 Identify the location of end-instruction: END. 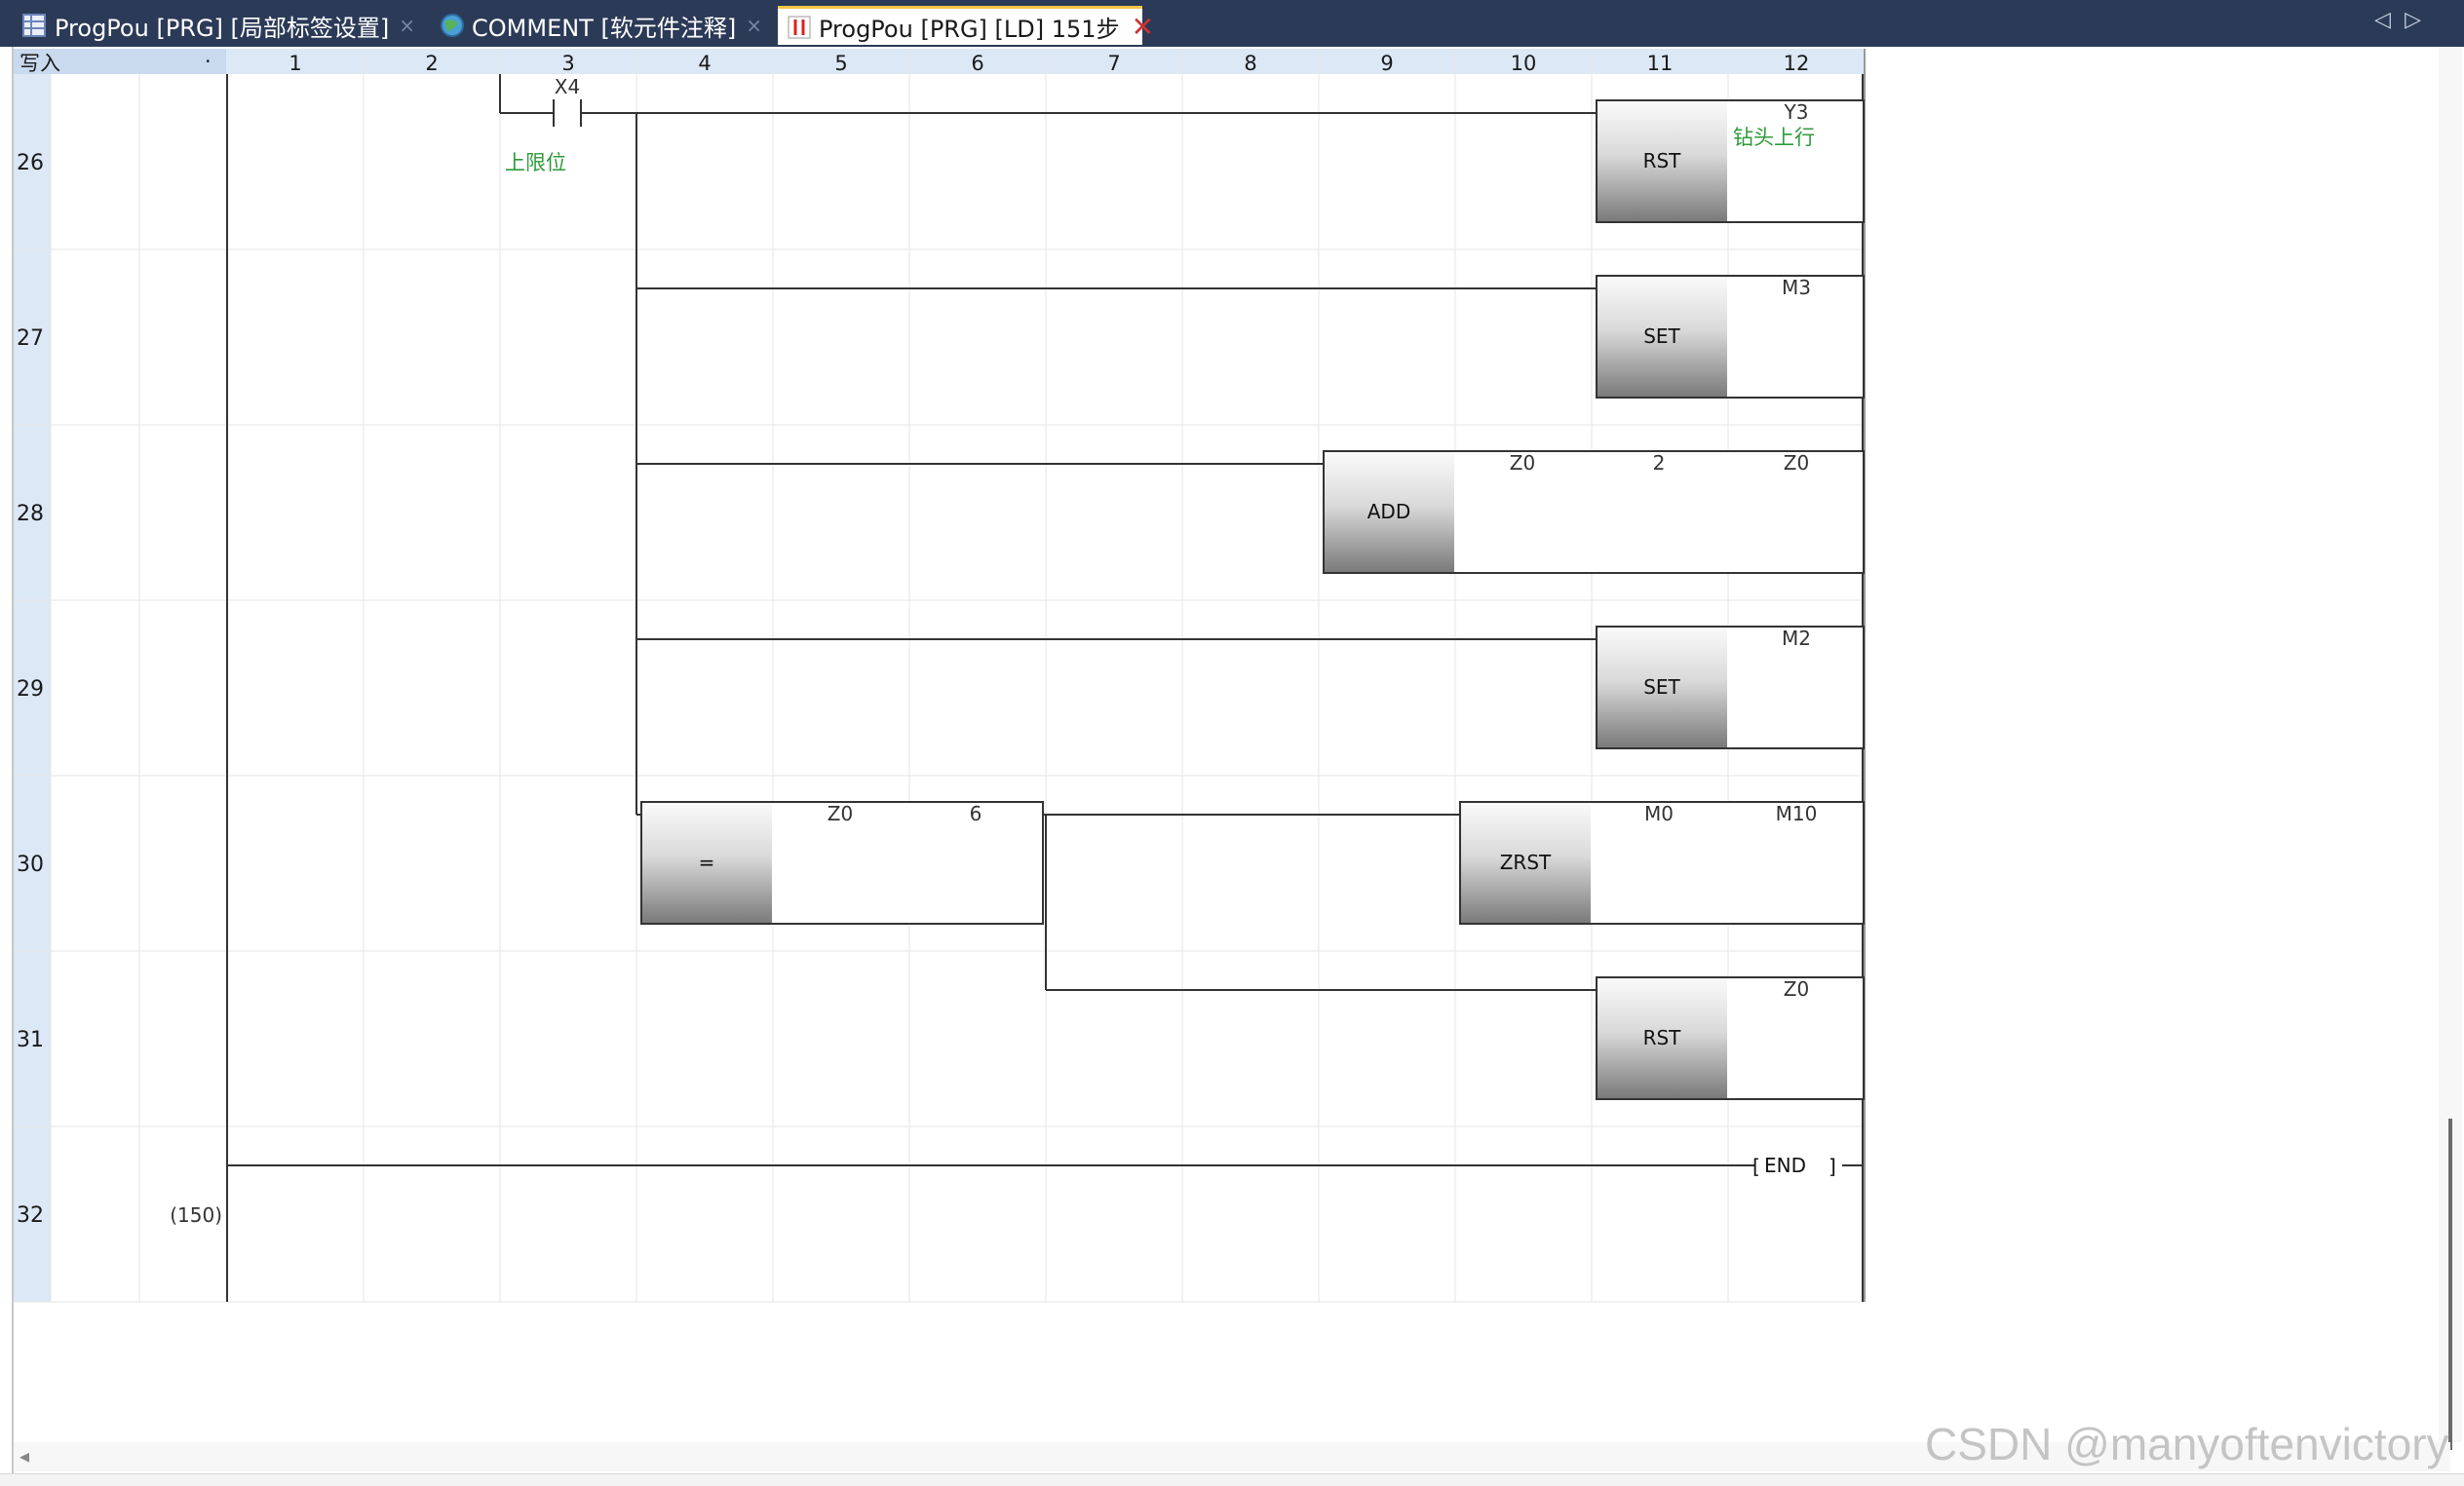
(1785, 1165).